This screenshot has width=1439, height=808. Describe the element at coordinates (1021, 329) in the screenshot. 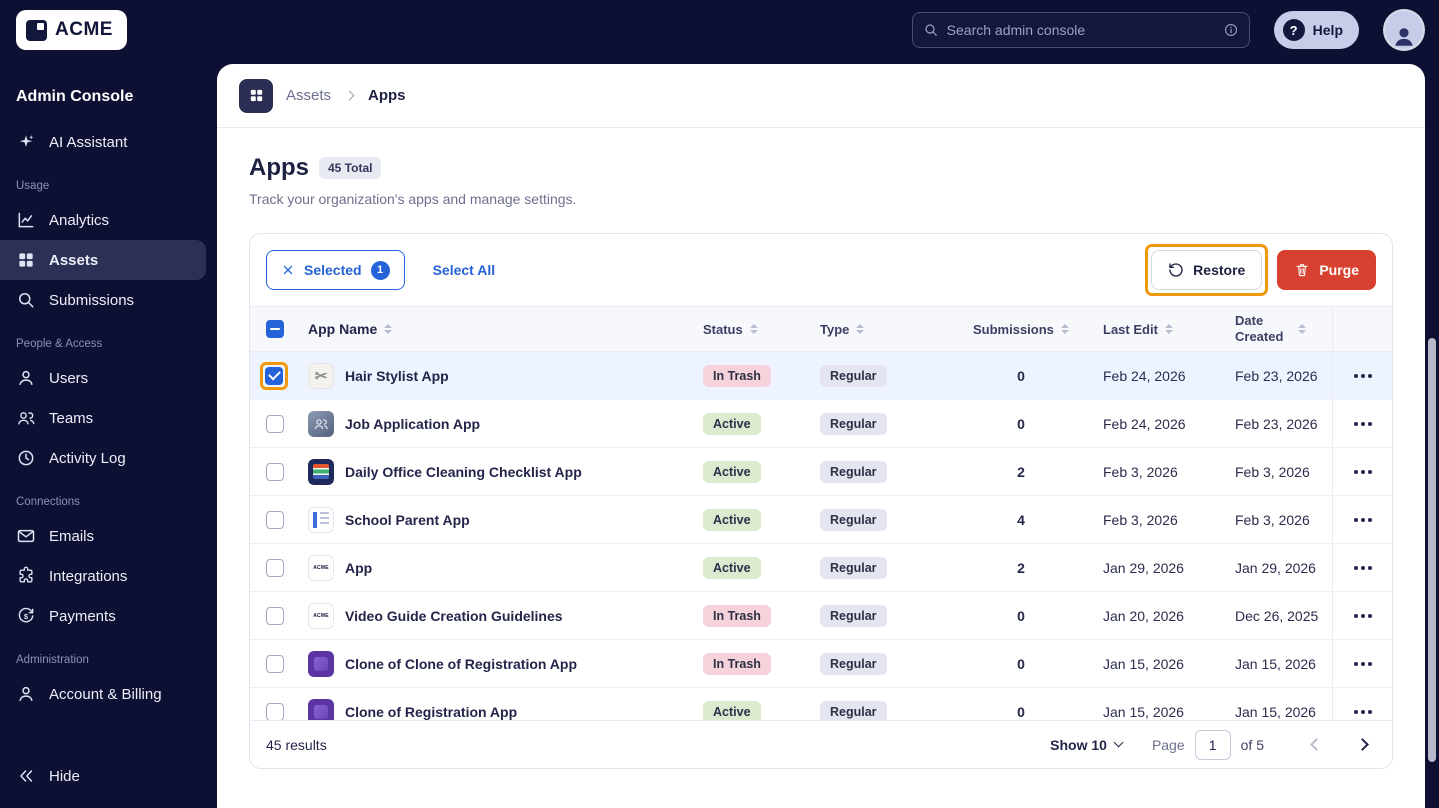

I see `column-header-submissions: Submissions` at that location.